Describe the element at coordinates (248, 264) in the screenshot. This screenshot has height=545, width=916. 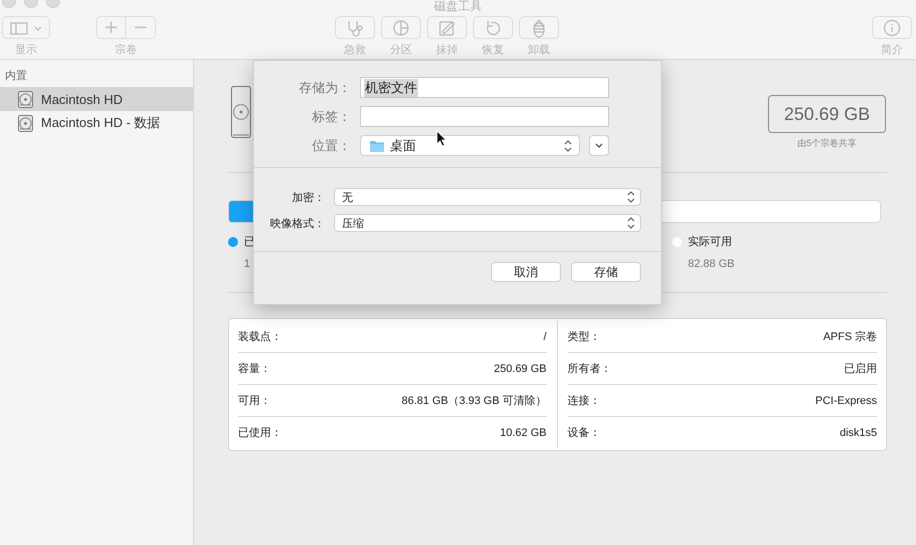
I see `legend-value: 1` at that location.